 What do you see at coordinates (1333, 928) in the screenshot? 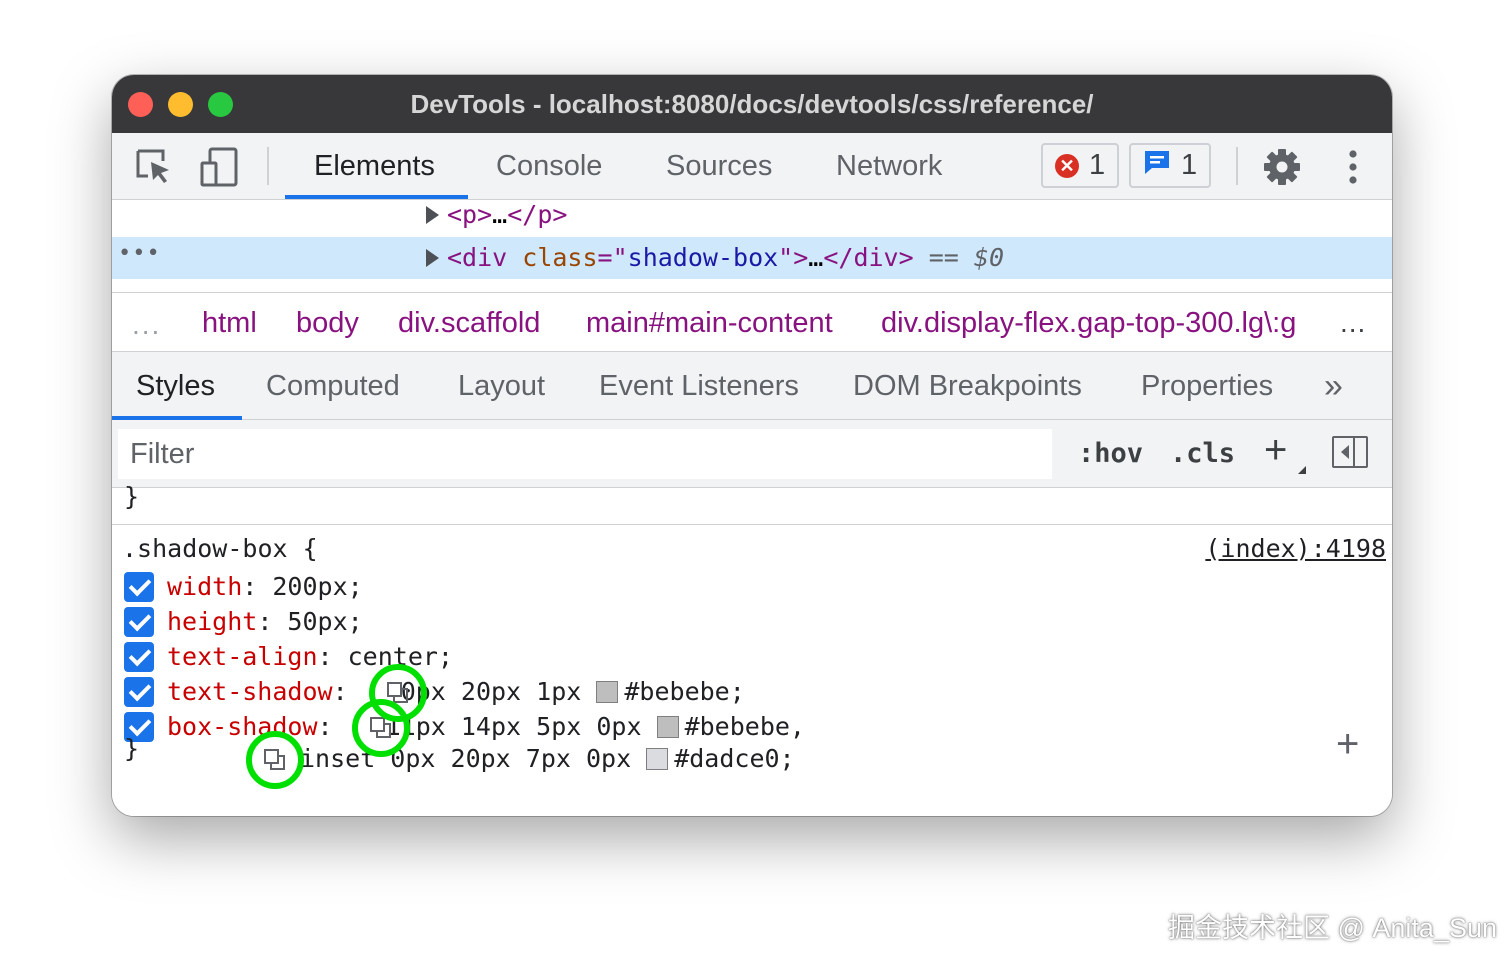
I see `watermark: 掘金技术社区 @ Anita_Sun` at bounding box center [1333, 928].